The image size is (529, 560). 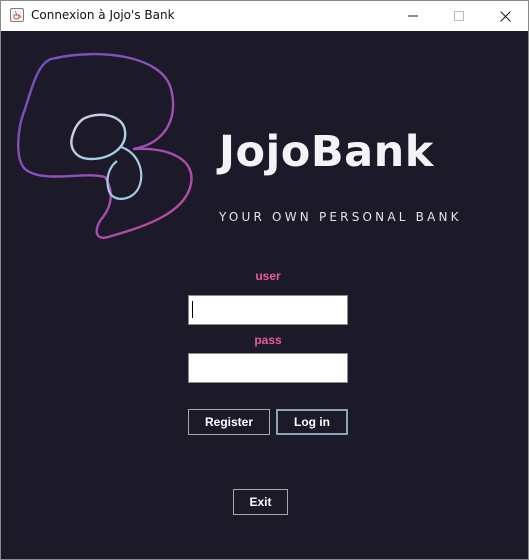 What do you see at coordinates (268, 310) in the screenshot?
I see `user-input` at bounding box center [268, 310].